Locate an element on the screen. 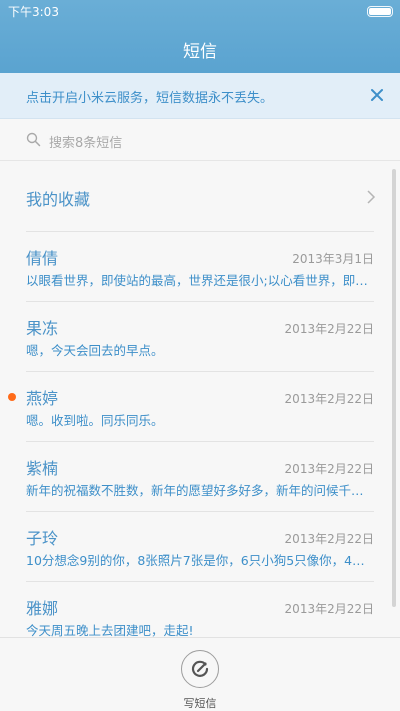  compose-button is located at coordinates (200, 669).